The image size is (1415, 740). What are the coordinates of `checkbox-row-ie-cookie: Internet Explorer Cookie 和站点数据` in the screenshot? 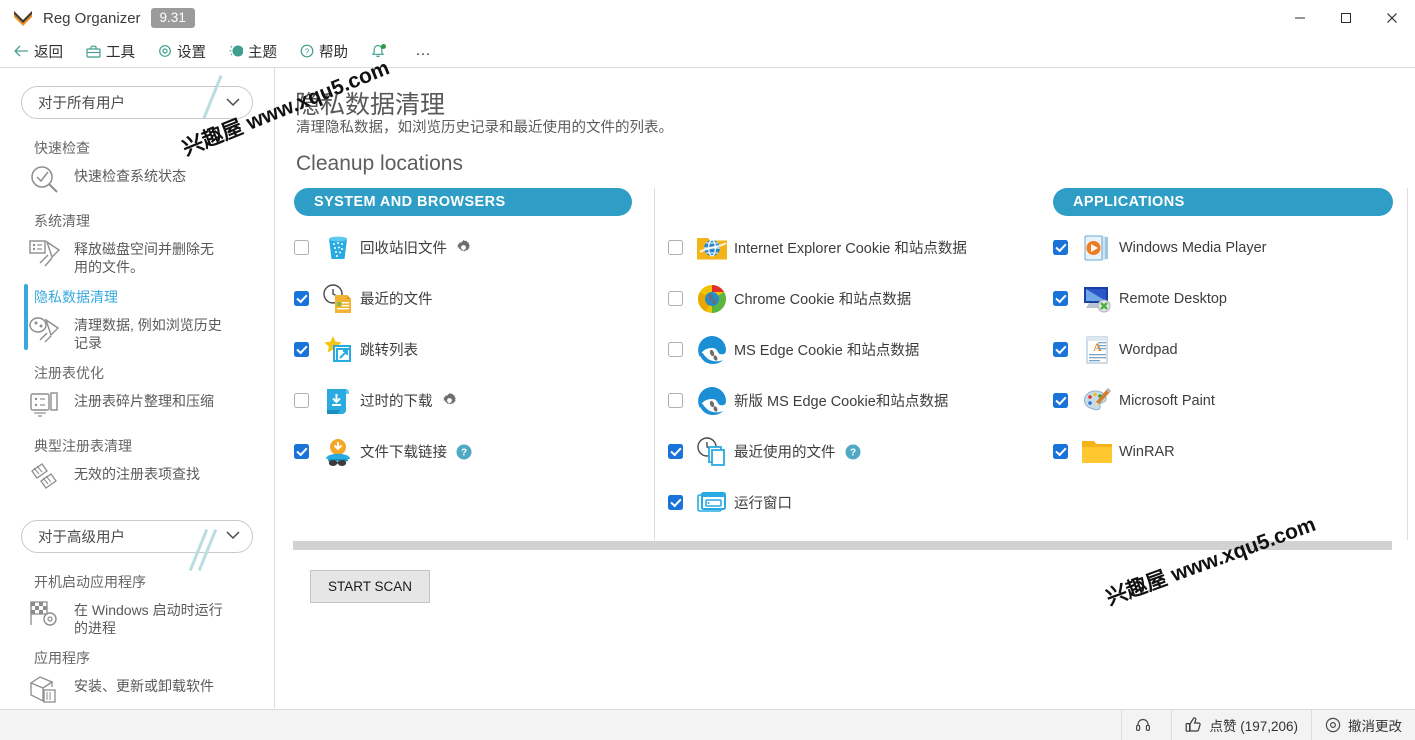 It's located at (851, 247).